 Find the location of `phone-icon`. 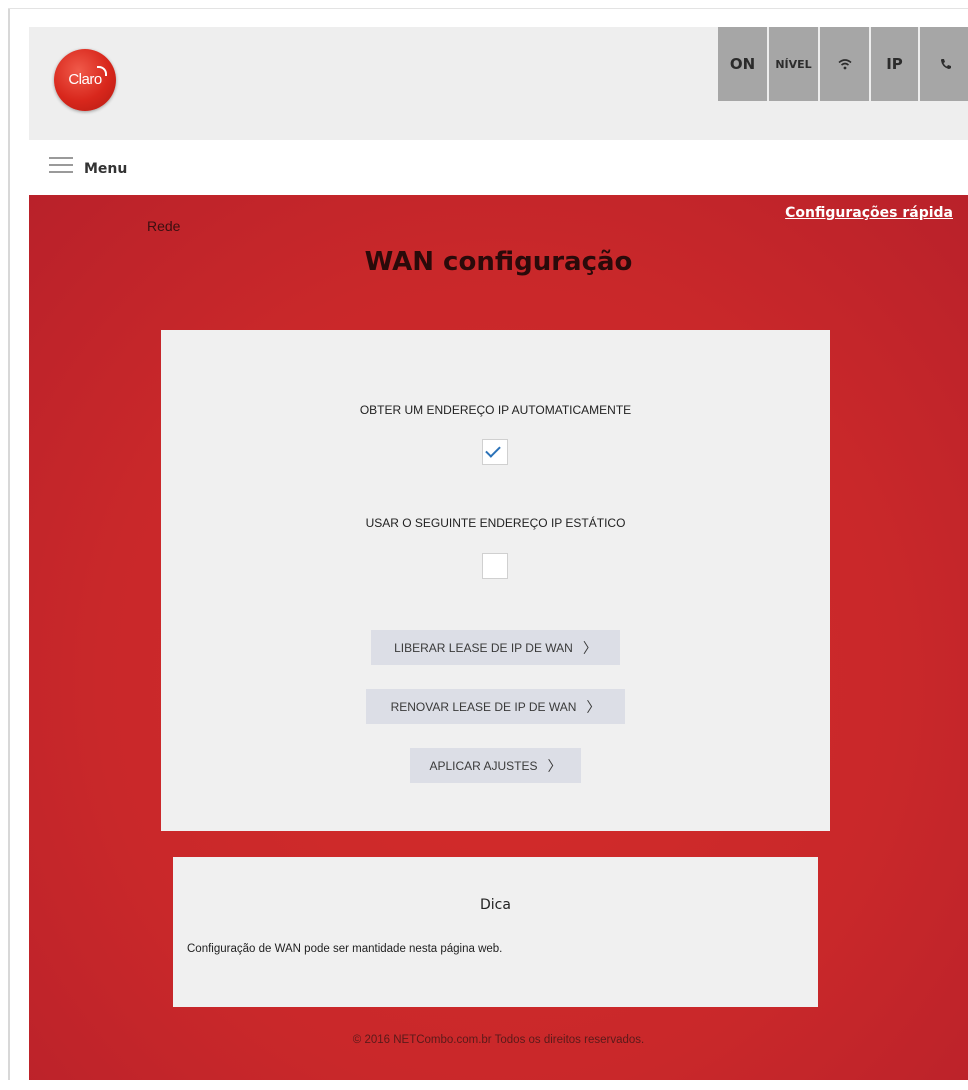

phone-icon is located at coordinates (946, 64).